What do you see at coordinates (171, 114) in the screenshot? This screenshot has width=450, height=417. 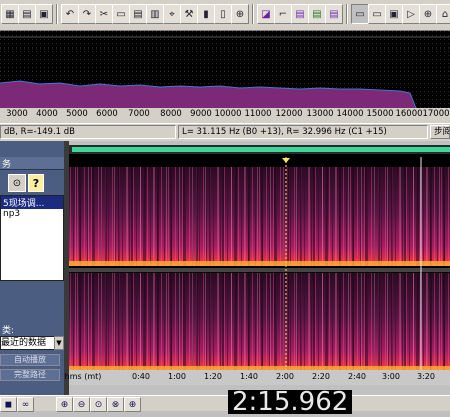 I see `freq-tick: 8000` at bounding box center [171, 114].